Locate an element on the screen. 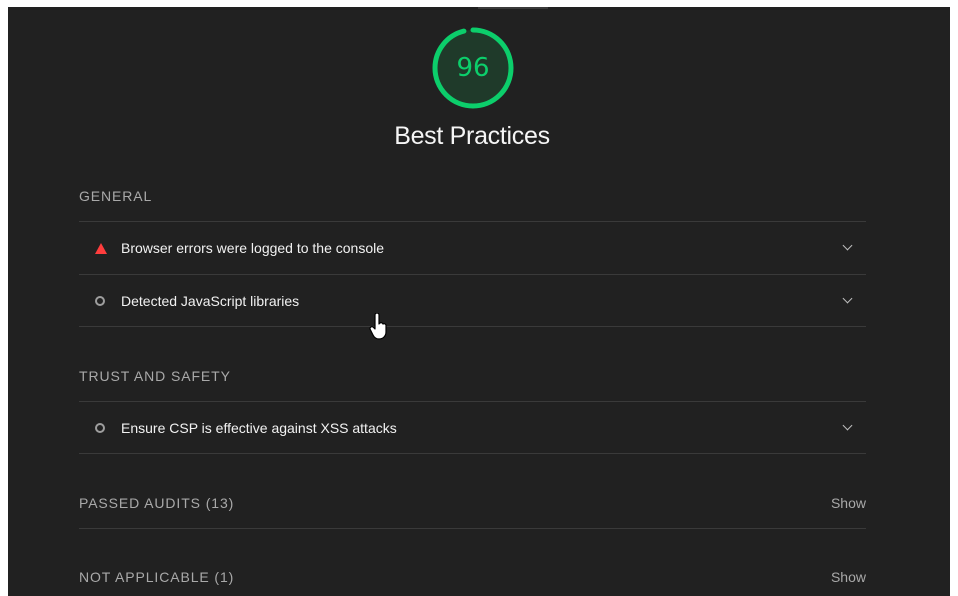  clump-label: Not applicable (1) is located at coordinates (157, 577).